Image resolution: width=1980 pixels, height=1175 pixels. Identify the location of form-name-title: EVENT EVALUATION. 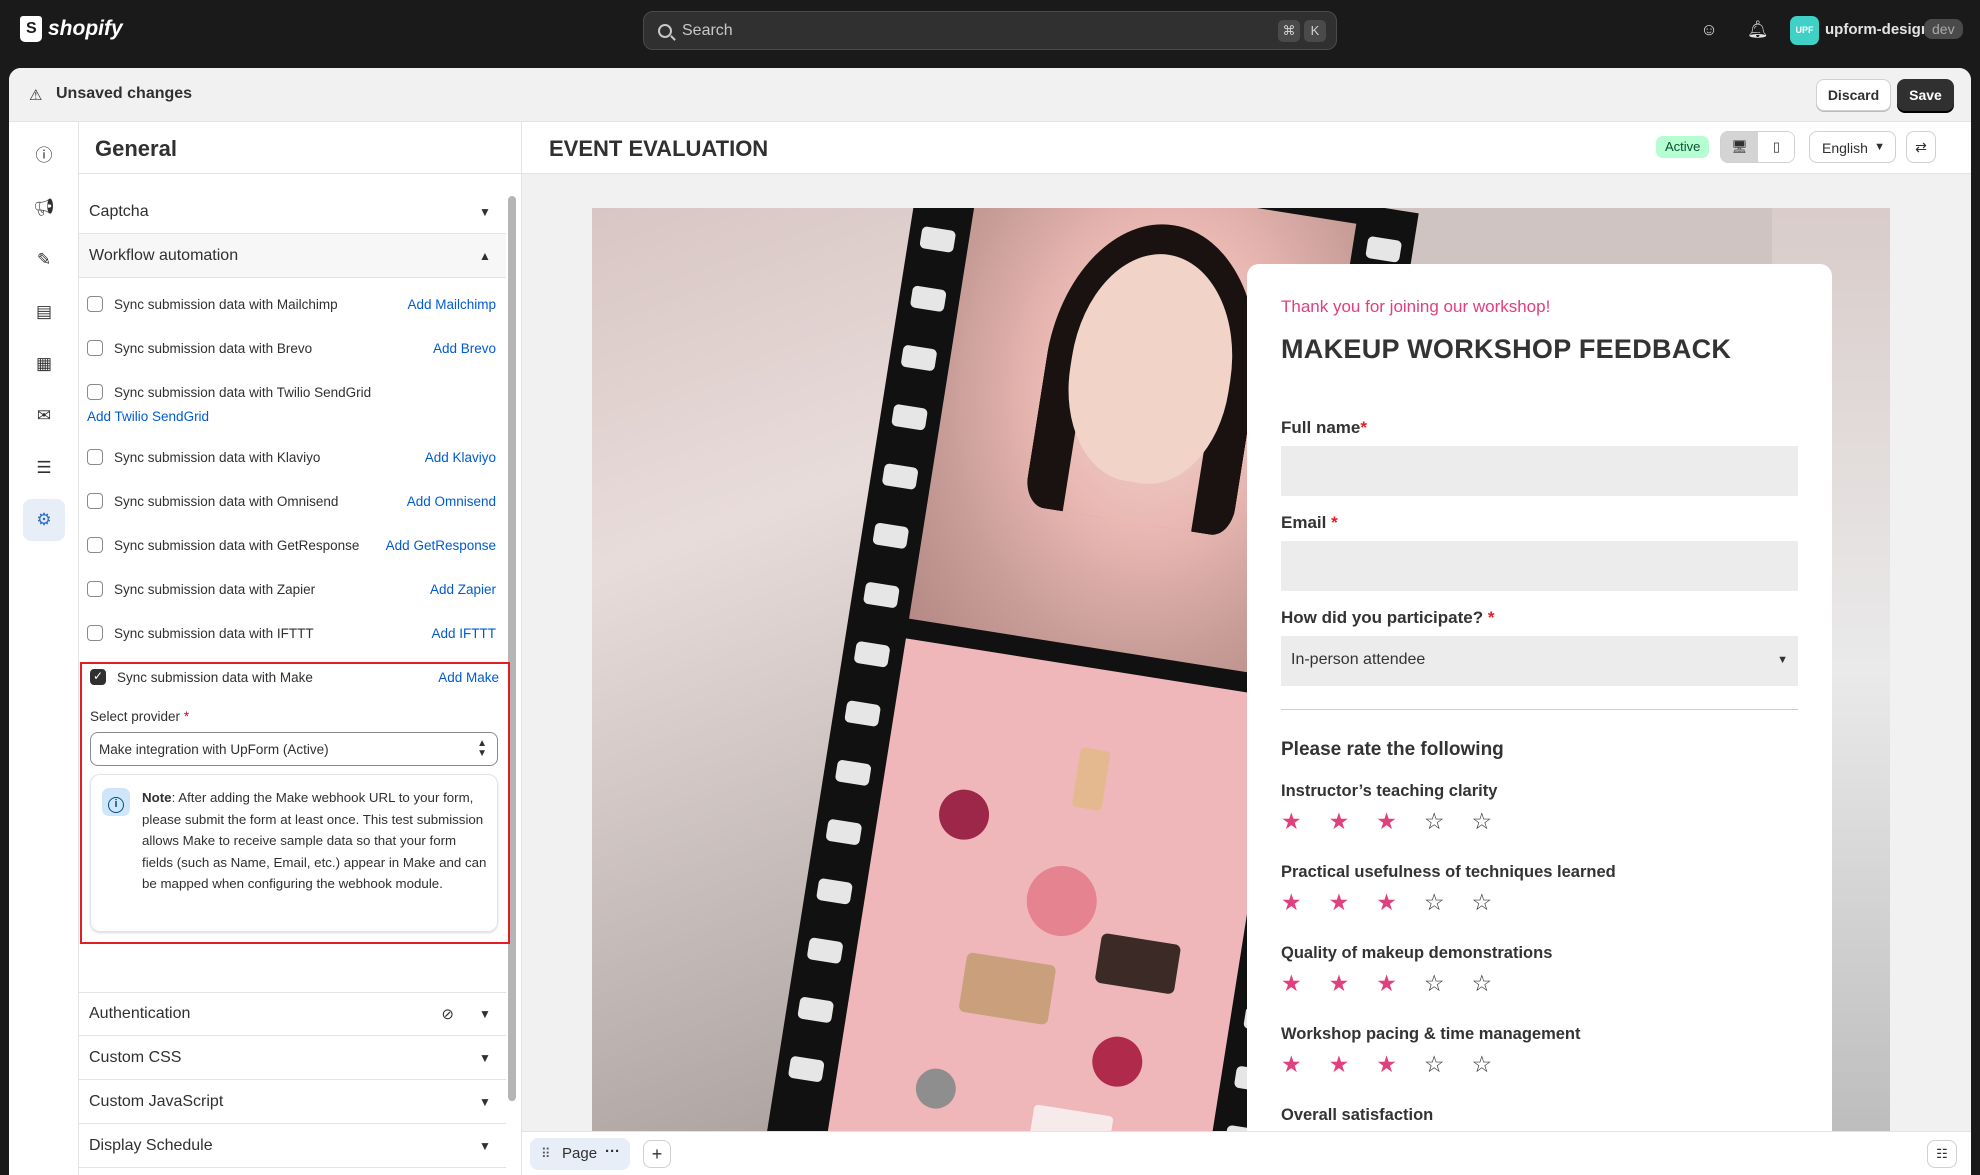
(659, 148).